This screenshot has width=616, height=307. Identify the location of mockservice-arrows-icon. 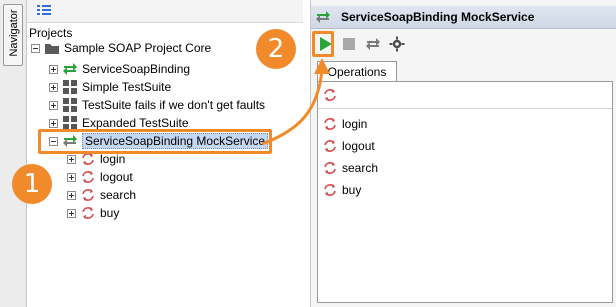
(323, 17).